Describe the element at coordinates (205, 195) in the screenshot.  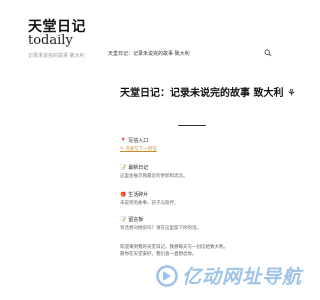
I see `section-heading: 🎁 生活碎片` at that location.